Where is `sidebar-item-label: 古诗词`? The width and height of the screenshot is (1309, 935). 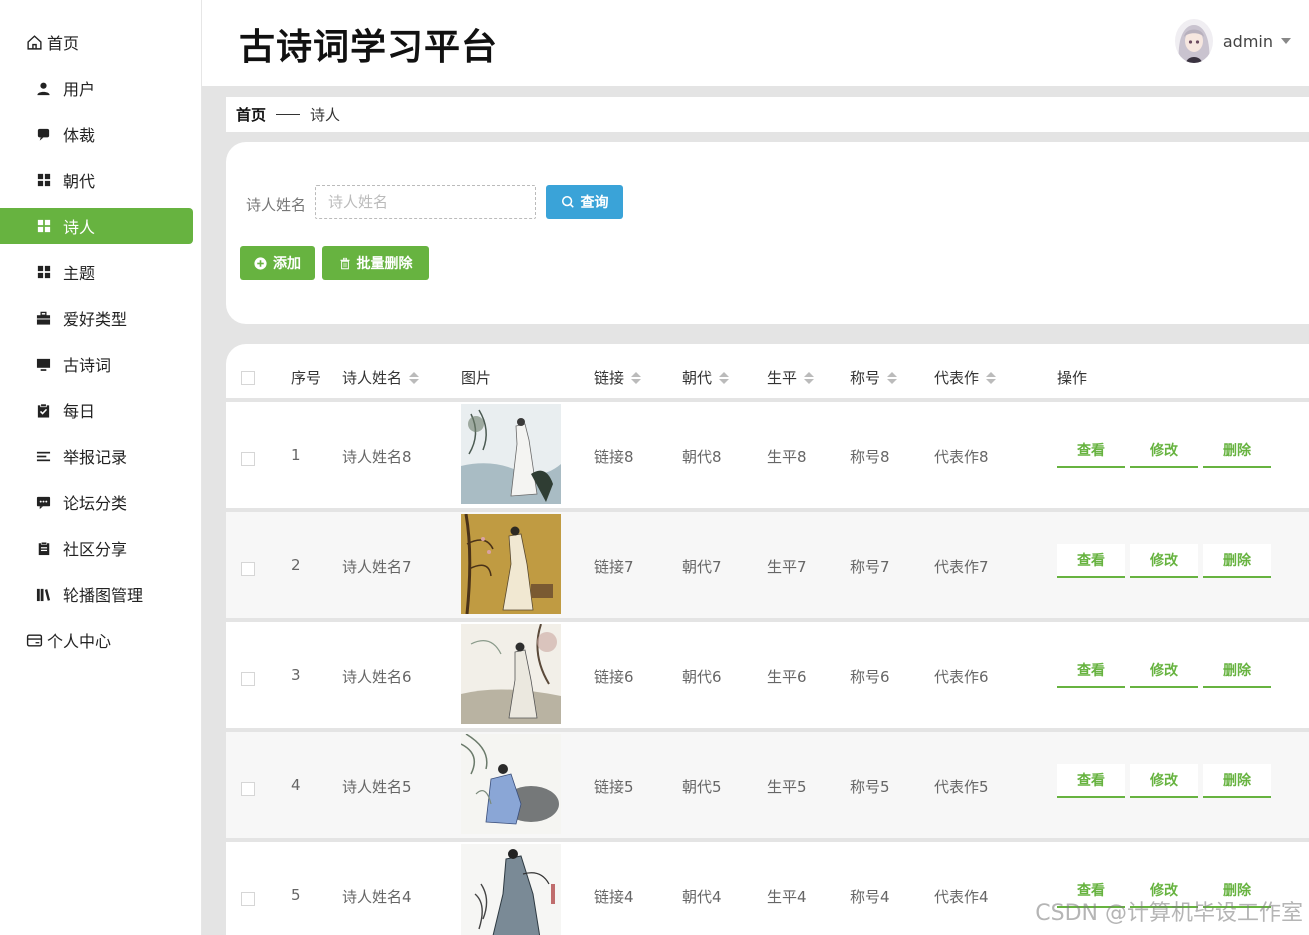 sidebar-item-label: 古诗词 is located at coordinates (87, 365).